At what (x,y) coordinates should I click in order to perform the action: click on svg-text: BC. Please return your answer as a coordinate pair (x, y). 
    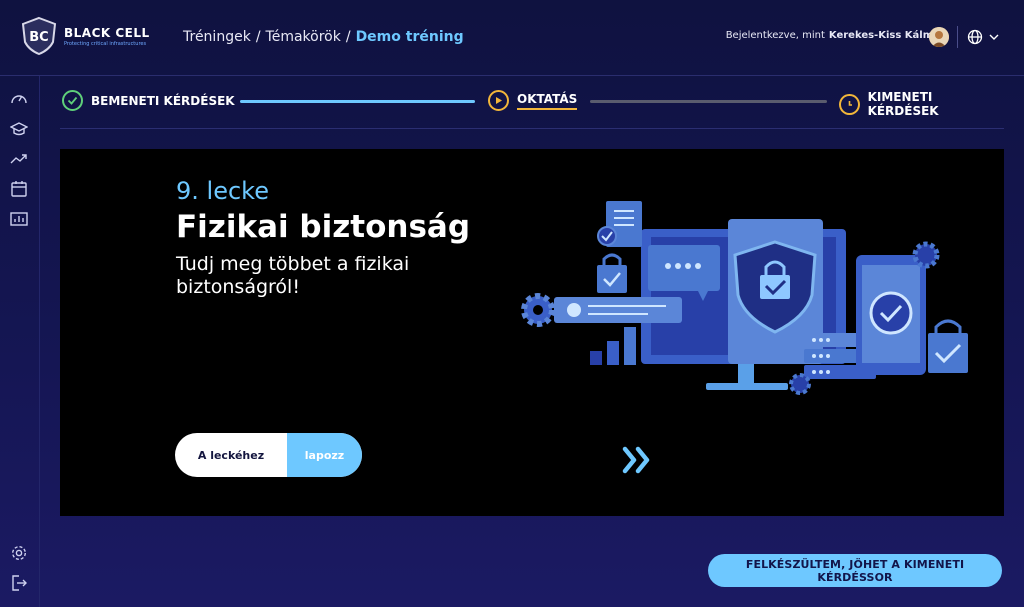
    Looking at the image, I should click on (38, 37).